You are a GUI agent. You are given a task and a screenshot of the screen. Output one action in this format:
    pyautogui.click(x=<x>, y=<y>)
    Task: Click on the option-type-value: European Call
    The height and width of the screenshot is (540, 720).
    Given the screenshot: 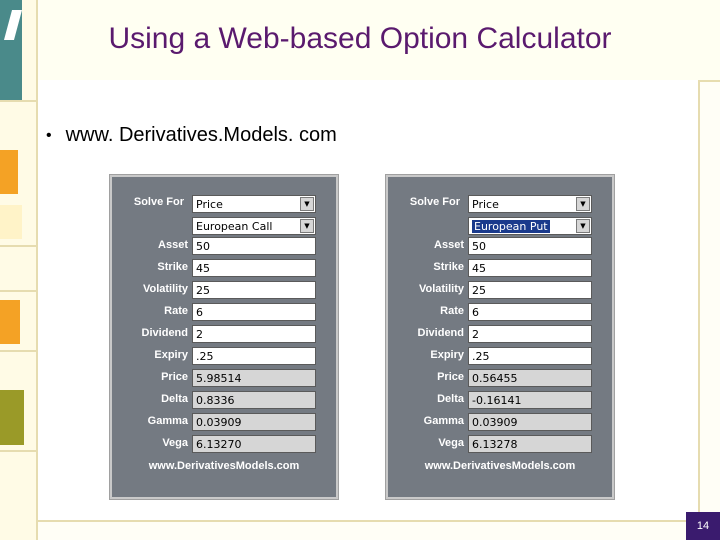 What is the action you would take?
    pyautogui.click(x=234, y=226)
    